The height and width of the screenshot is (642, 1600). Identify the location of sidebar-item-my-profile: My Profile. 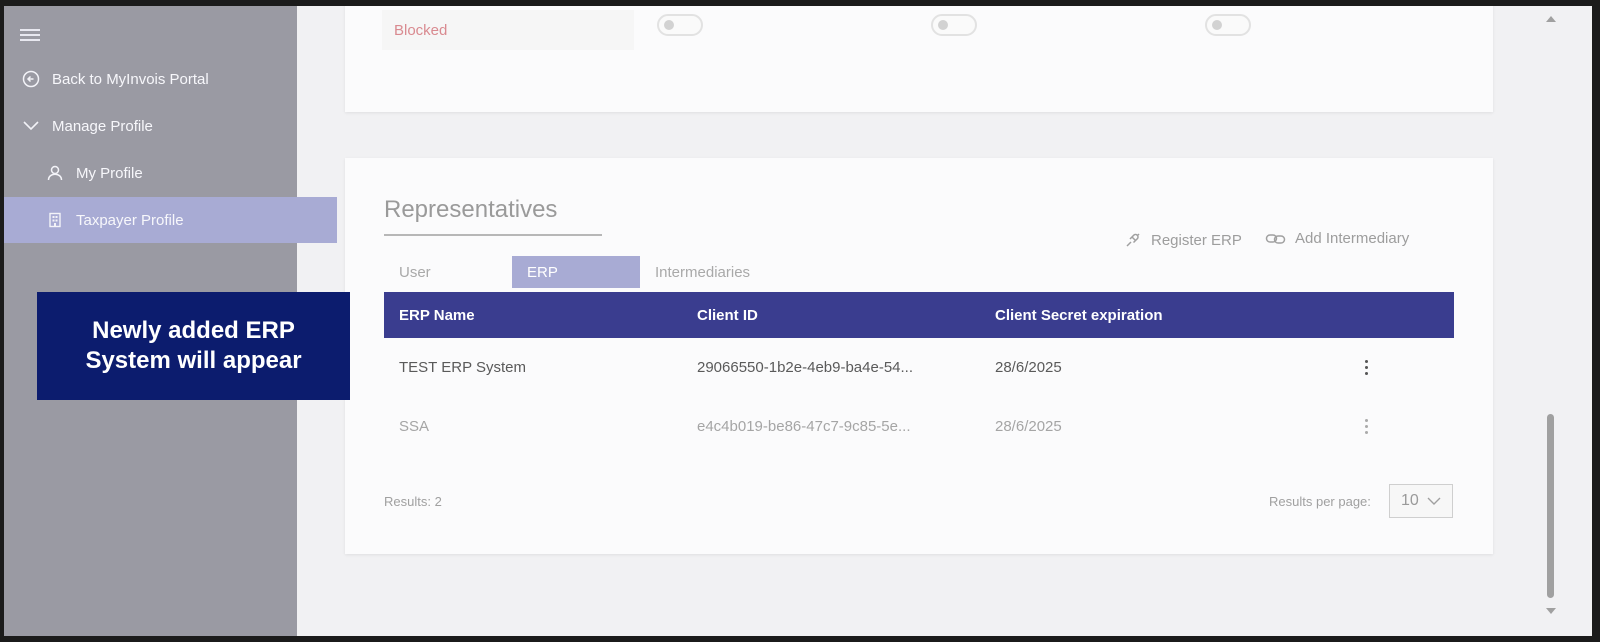
(170, 173).